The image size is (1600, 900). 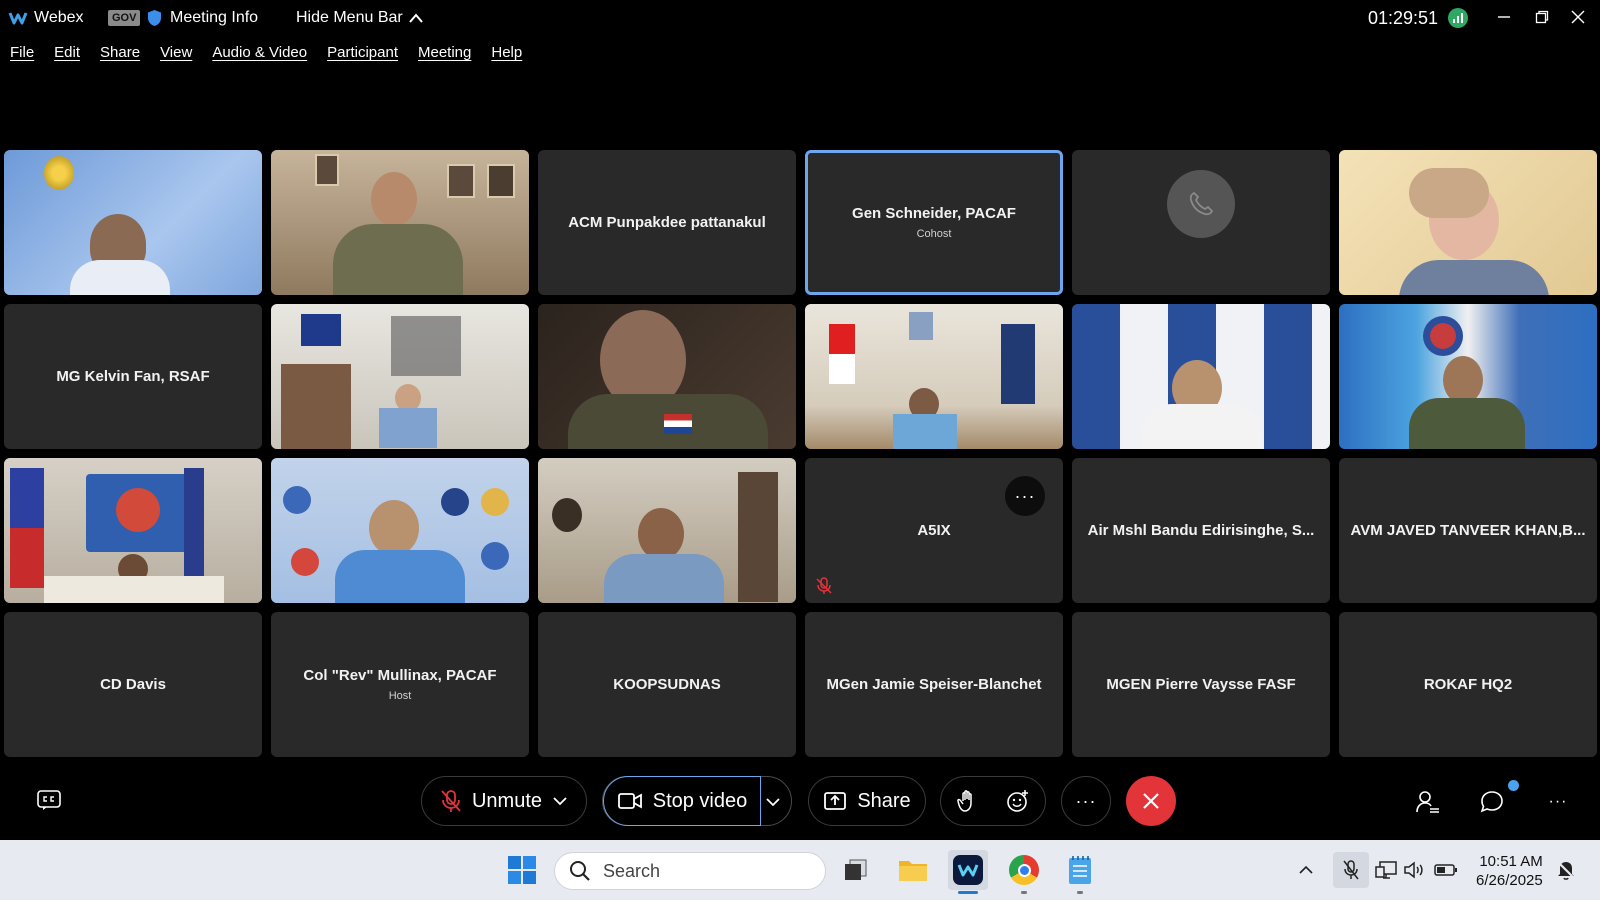 What do you see at coordinates (67, 56) in the screenshot?
I see `menu-edit: Edit` at bounding box center [67, 56].